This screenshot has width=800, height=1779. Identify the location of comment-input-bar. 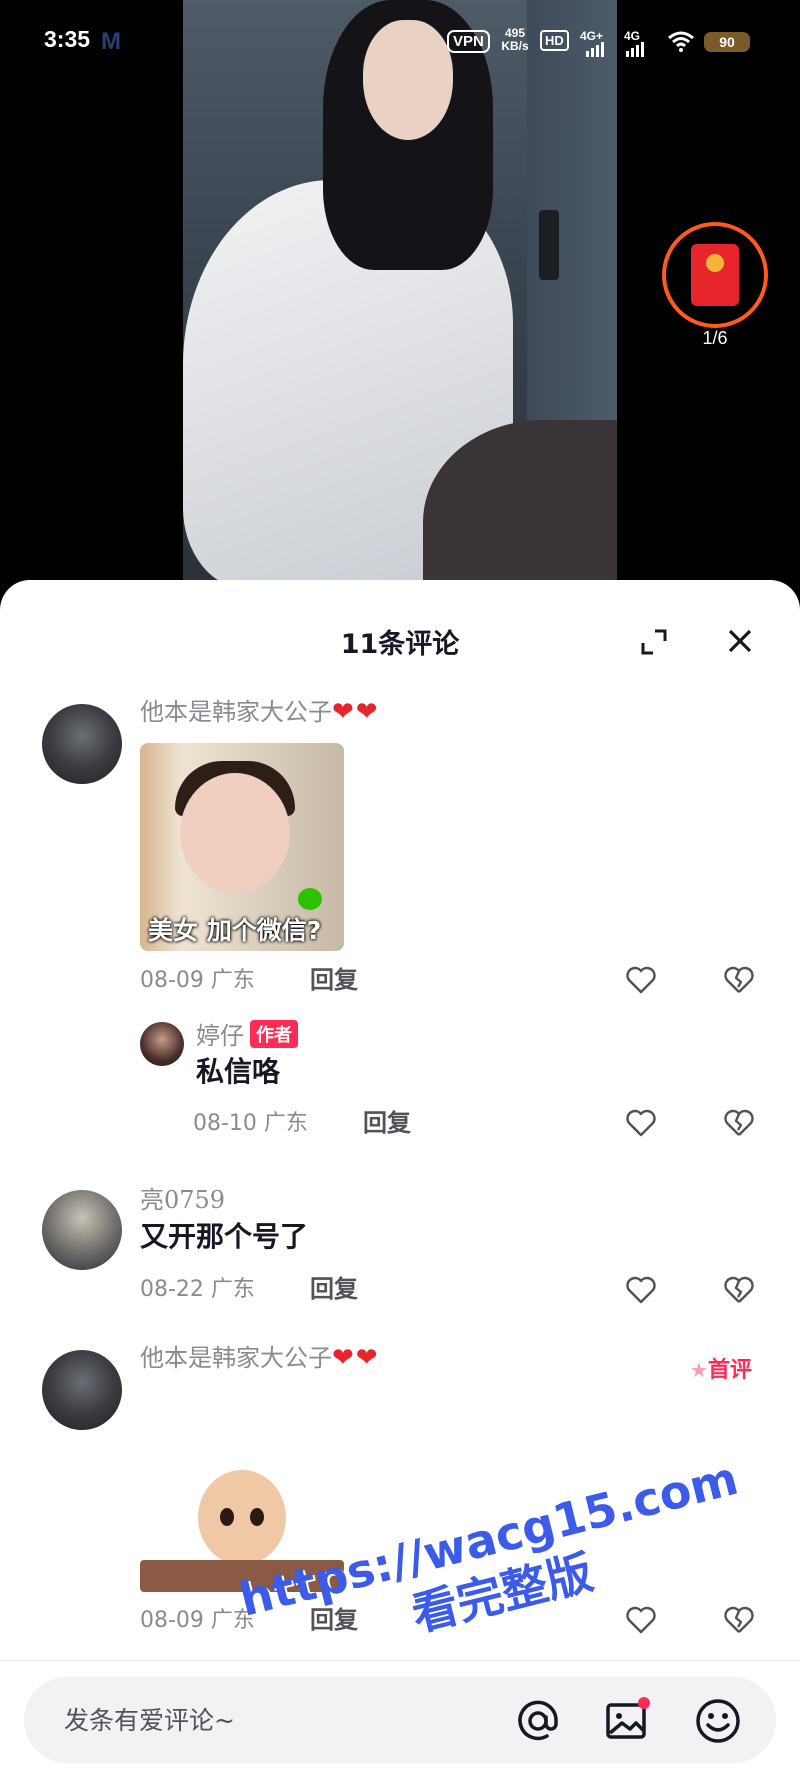
(400, 1719).